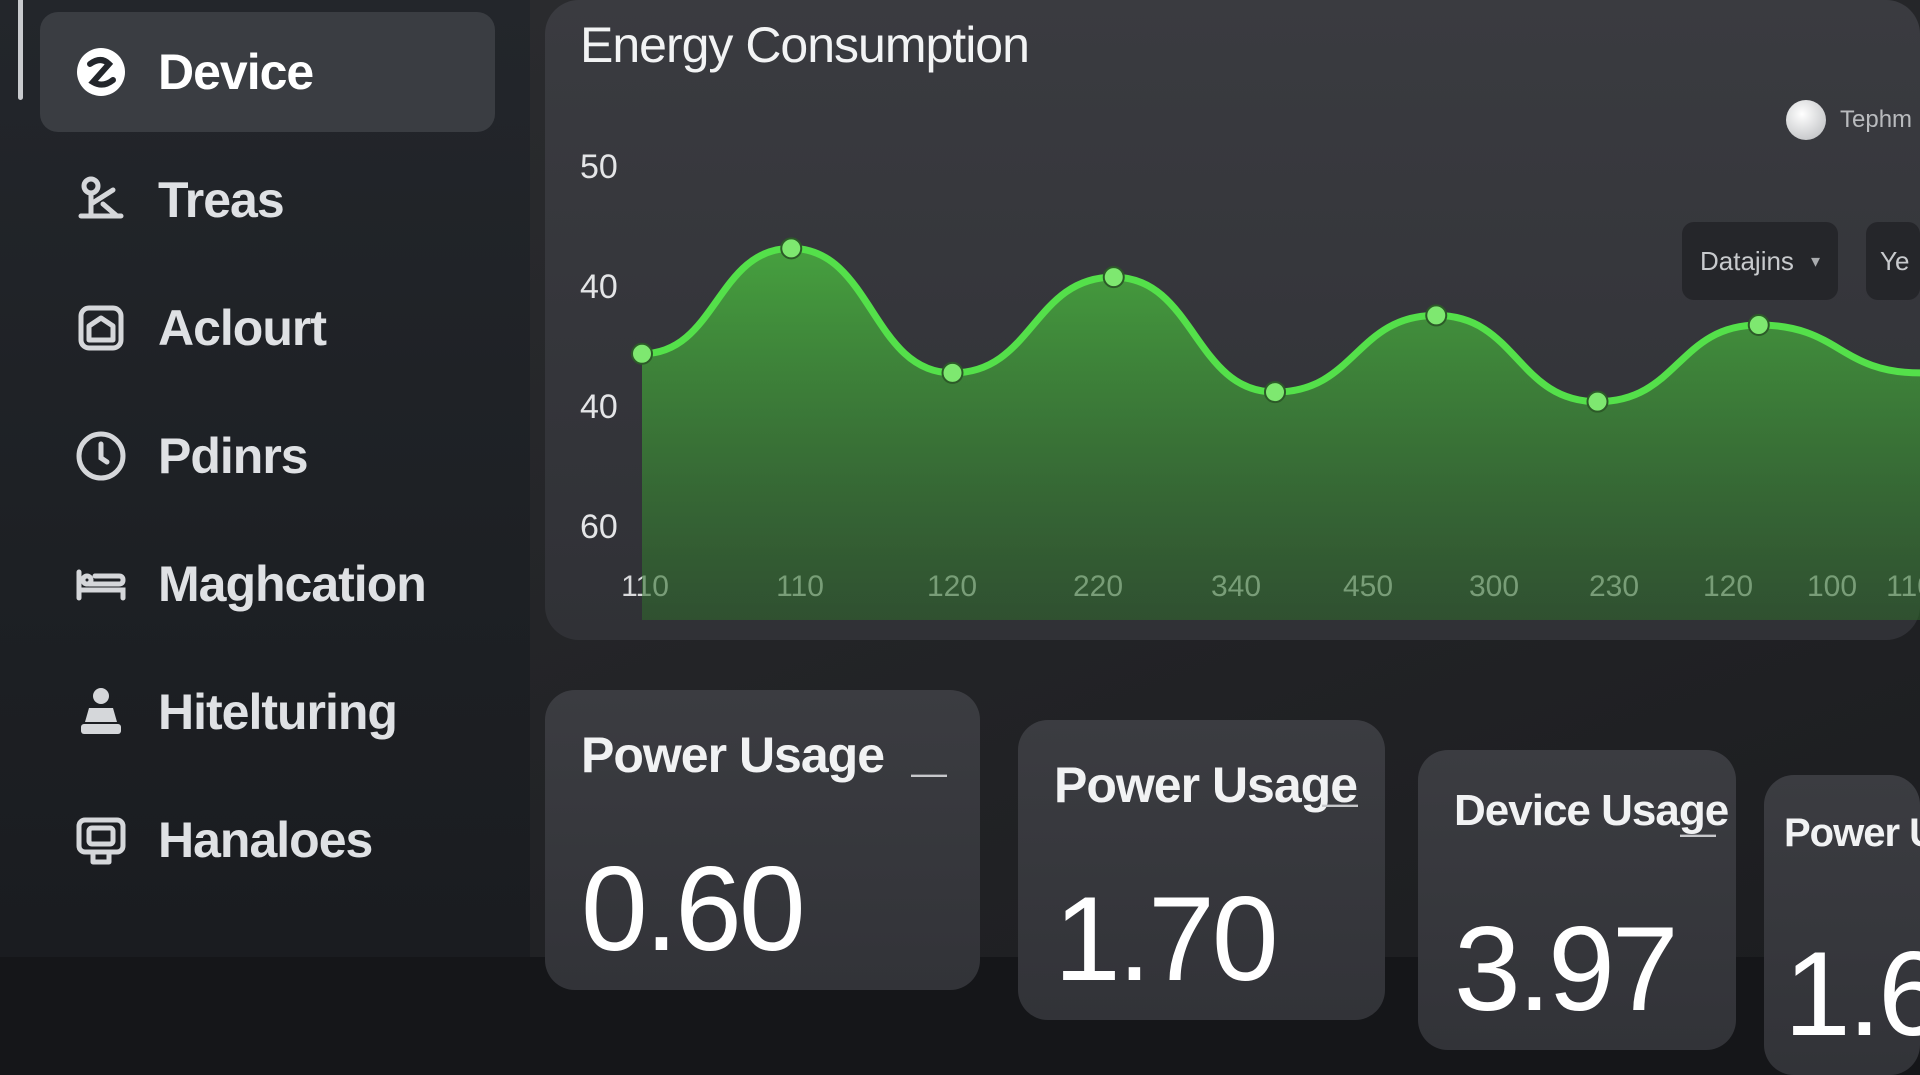 Image resolution: width=1920 pixels, height=1075 pixels. What do you see at coordinates (101, 72) in the screenshot?
I see `brand-logo-icon` at bounding box center [101, 72].